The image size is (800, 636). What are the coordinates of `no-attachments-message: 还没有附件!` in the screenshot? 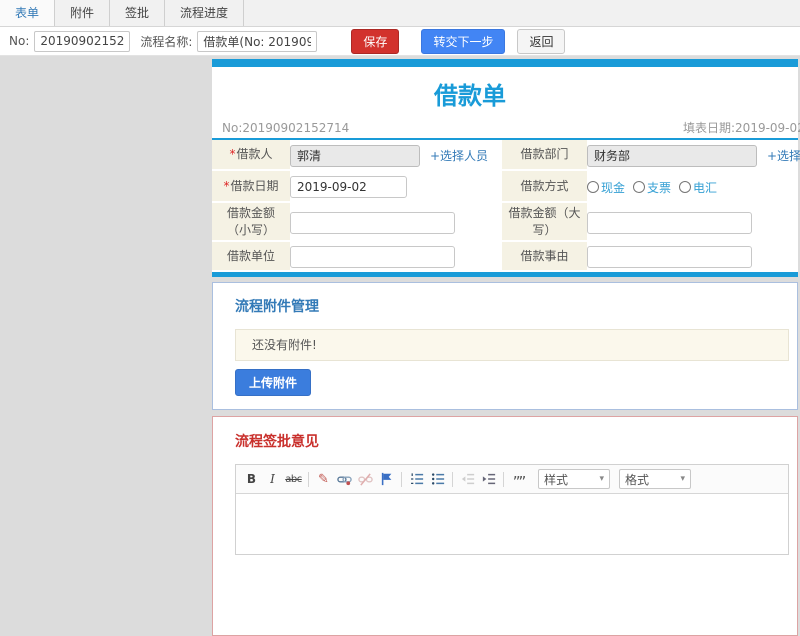 It's located at (512, 345).